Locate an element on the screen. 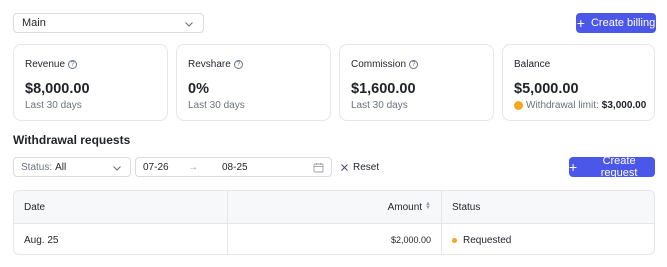  create-billing-label: Create billing is located at coordinates (623, 23).